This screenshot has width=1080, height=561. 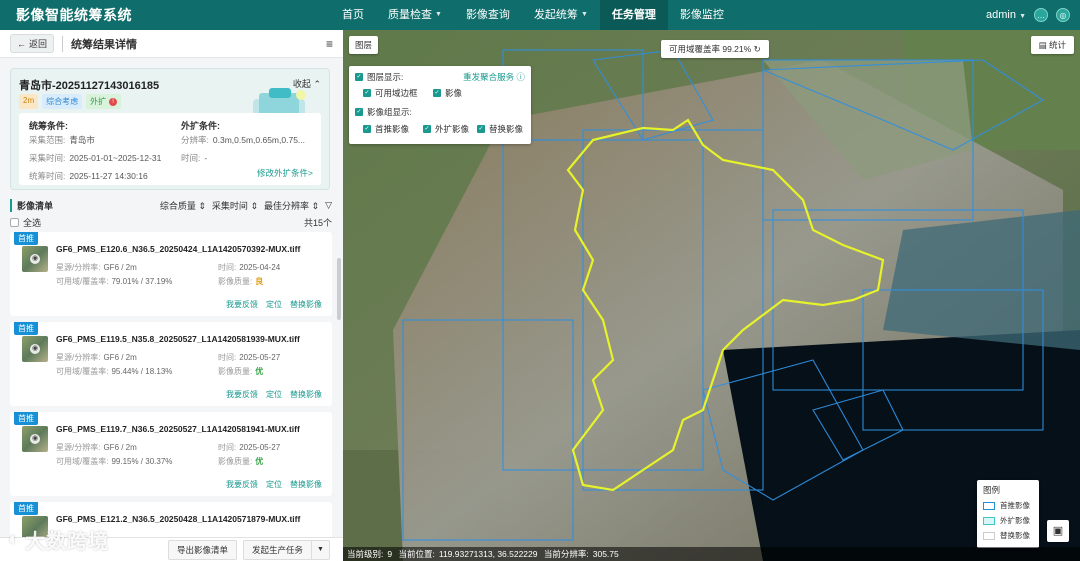 What do you see at coordinates (200, 126) in the screenshot?
I see `extend-conditions-title: 外扩条件:` at bounding box center [200, 126].